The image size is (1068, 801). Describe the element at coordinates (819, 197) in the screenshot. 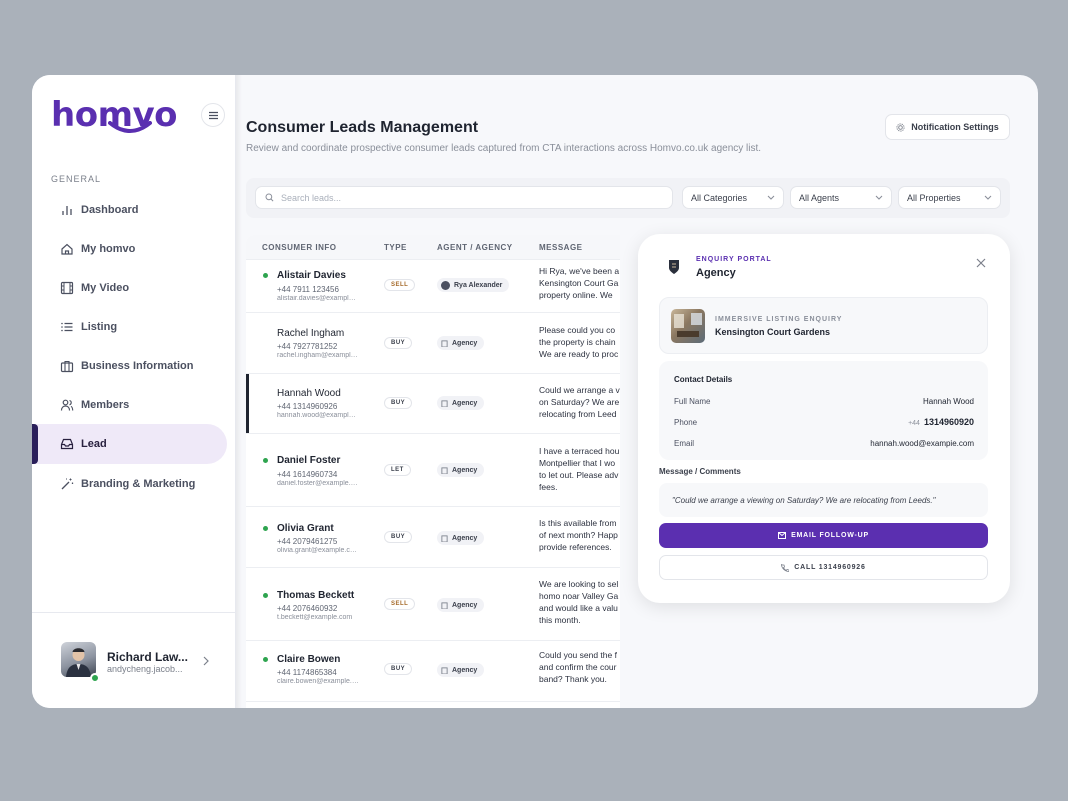

I see `agent-select-value: All Agents` at that location.